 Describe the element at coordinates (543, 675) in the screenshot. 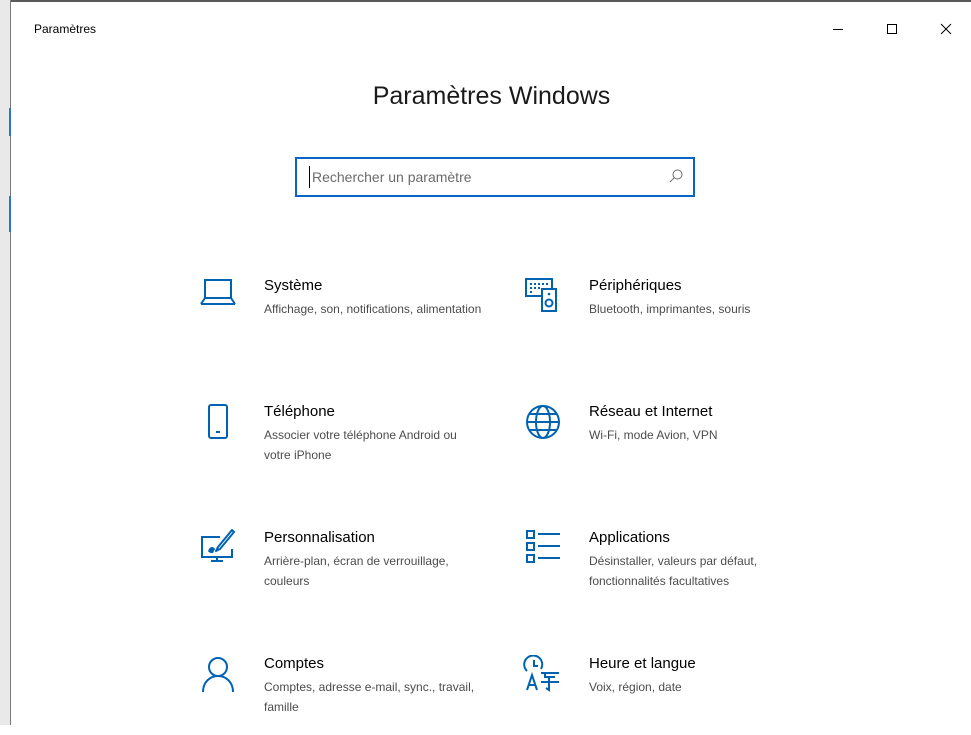

I see `time-language-icon` at that location.